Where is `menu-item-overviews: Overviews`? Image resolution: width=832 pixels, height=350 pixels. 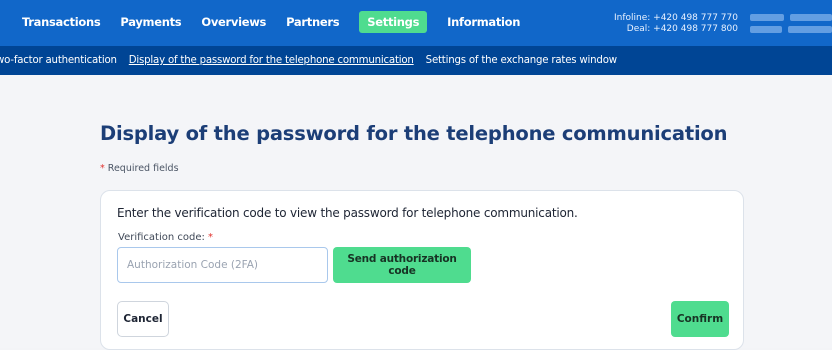 menu-item-overviews: Overviews is located at coordinates (233, 22).